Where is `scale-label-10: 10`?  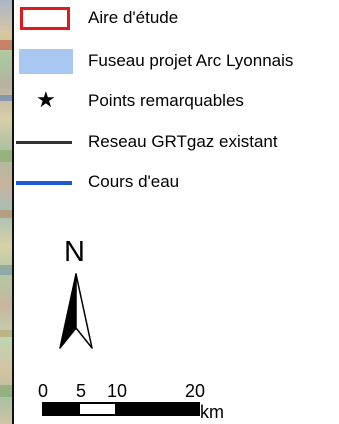
scale-label-10: 10 is located at coordinates (117, 391).